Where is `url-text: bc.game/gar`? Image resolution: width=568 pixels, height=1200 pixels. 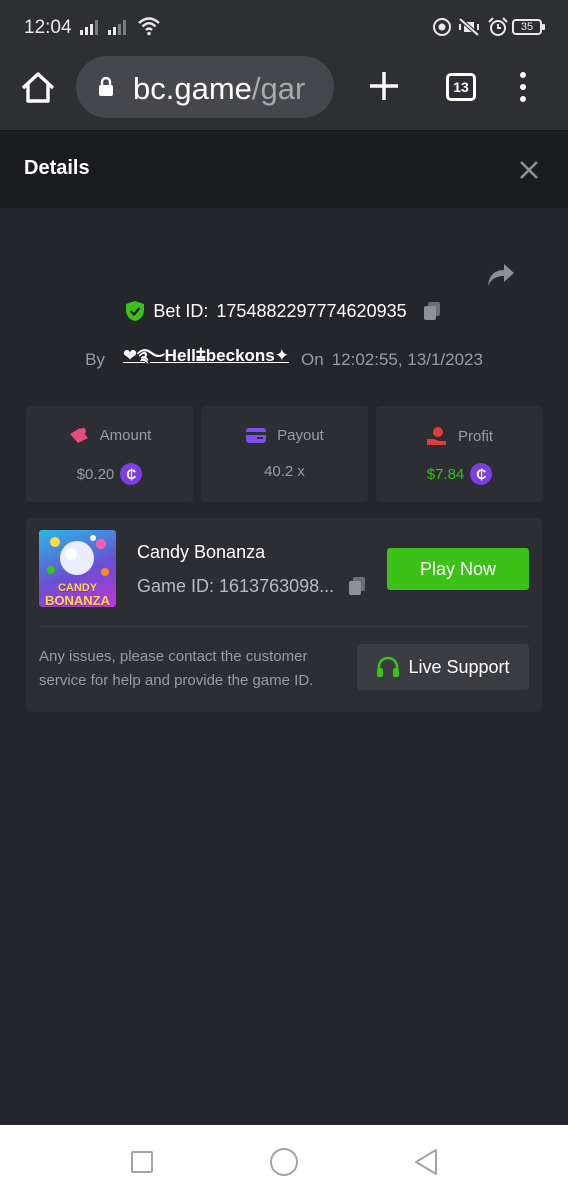
url-text: bc.game/gar is located at coordinates (219, 89).